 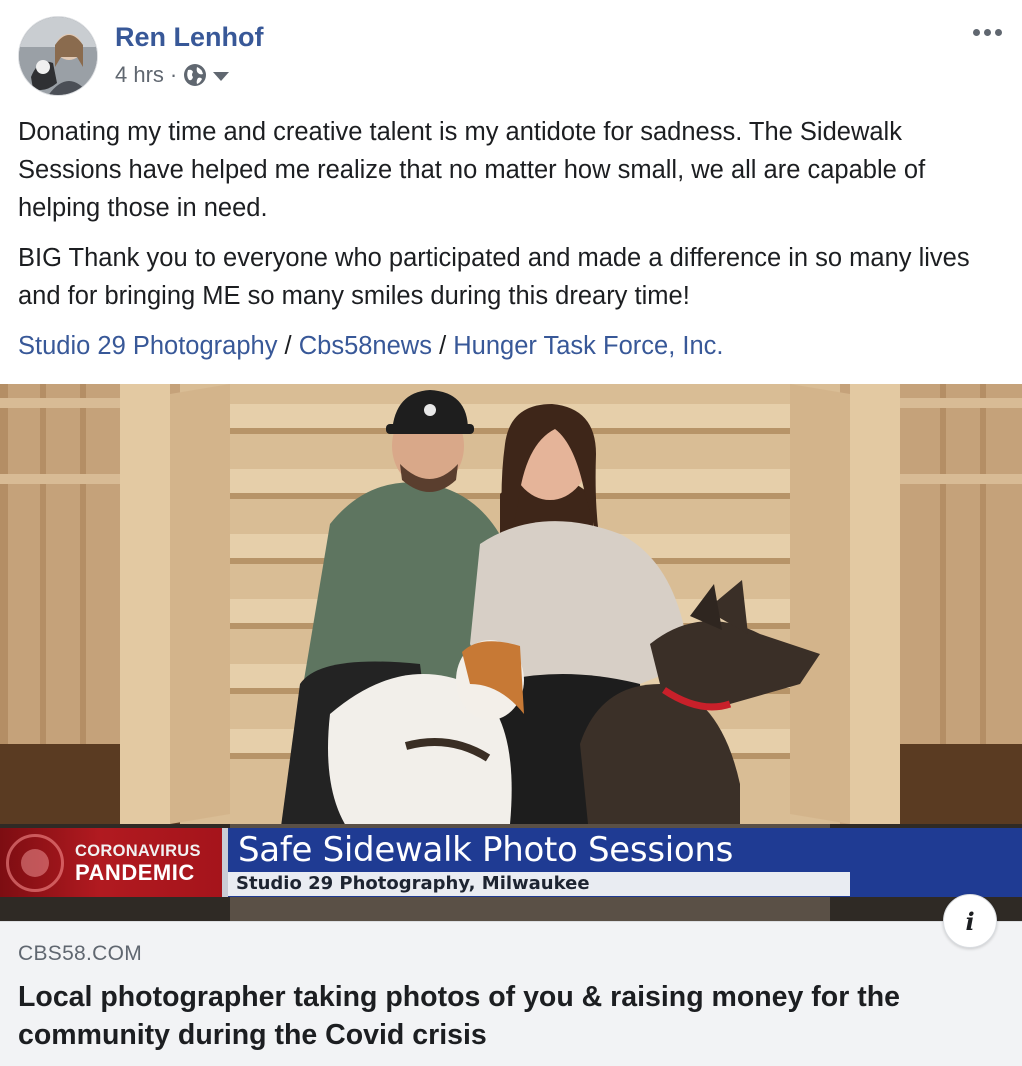 What do you see at coordinates (413, 883) in the screenshot?
I see `banner-subline: Studio 29 Photography, Milwaukee` at bounding box center [413, 883].